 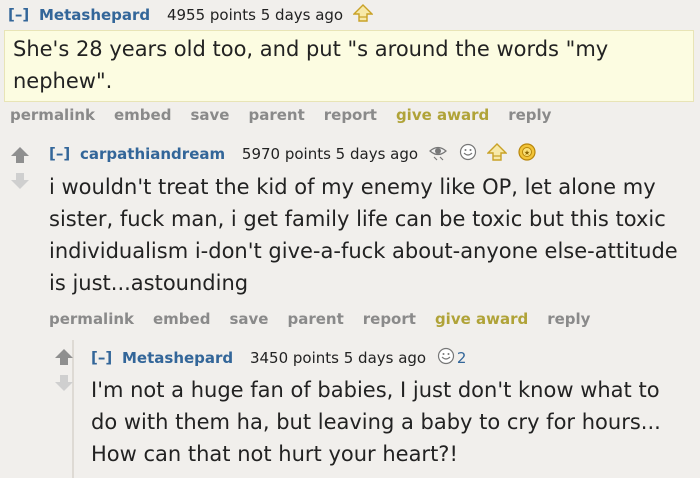 I want to click on eye-award-icon, so click(x=438, y=154).